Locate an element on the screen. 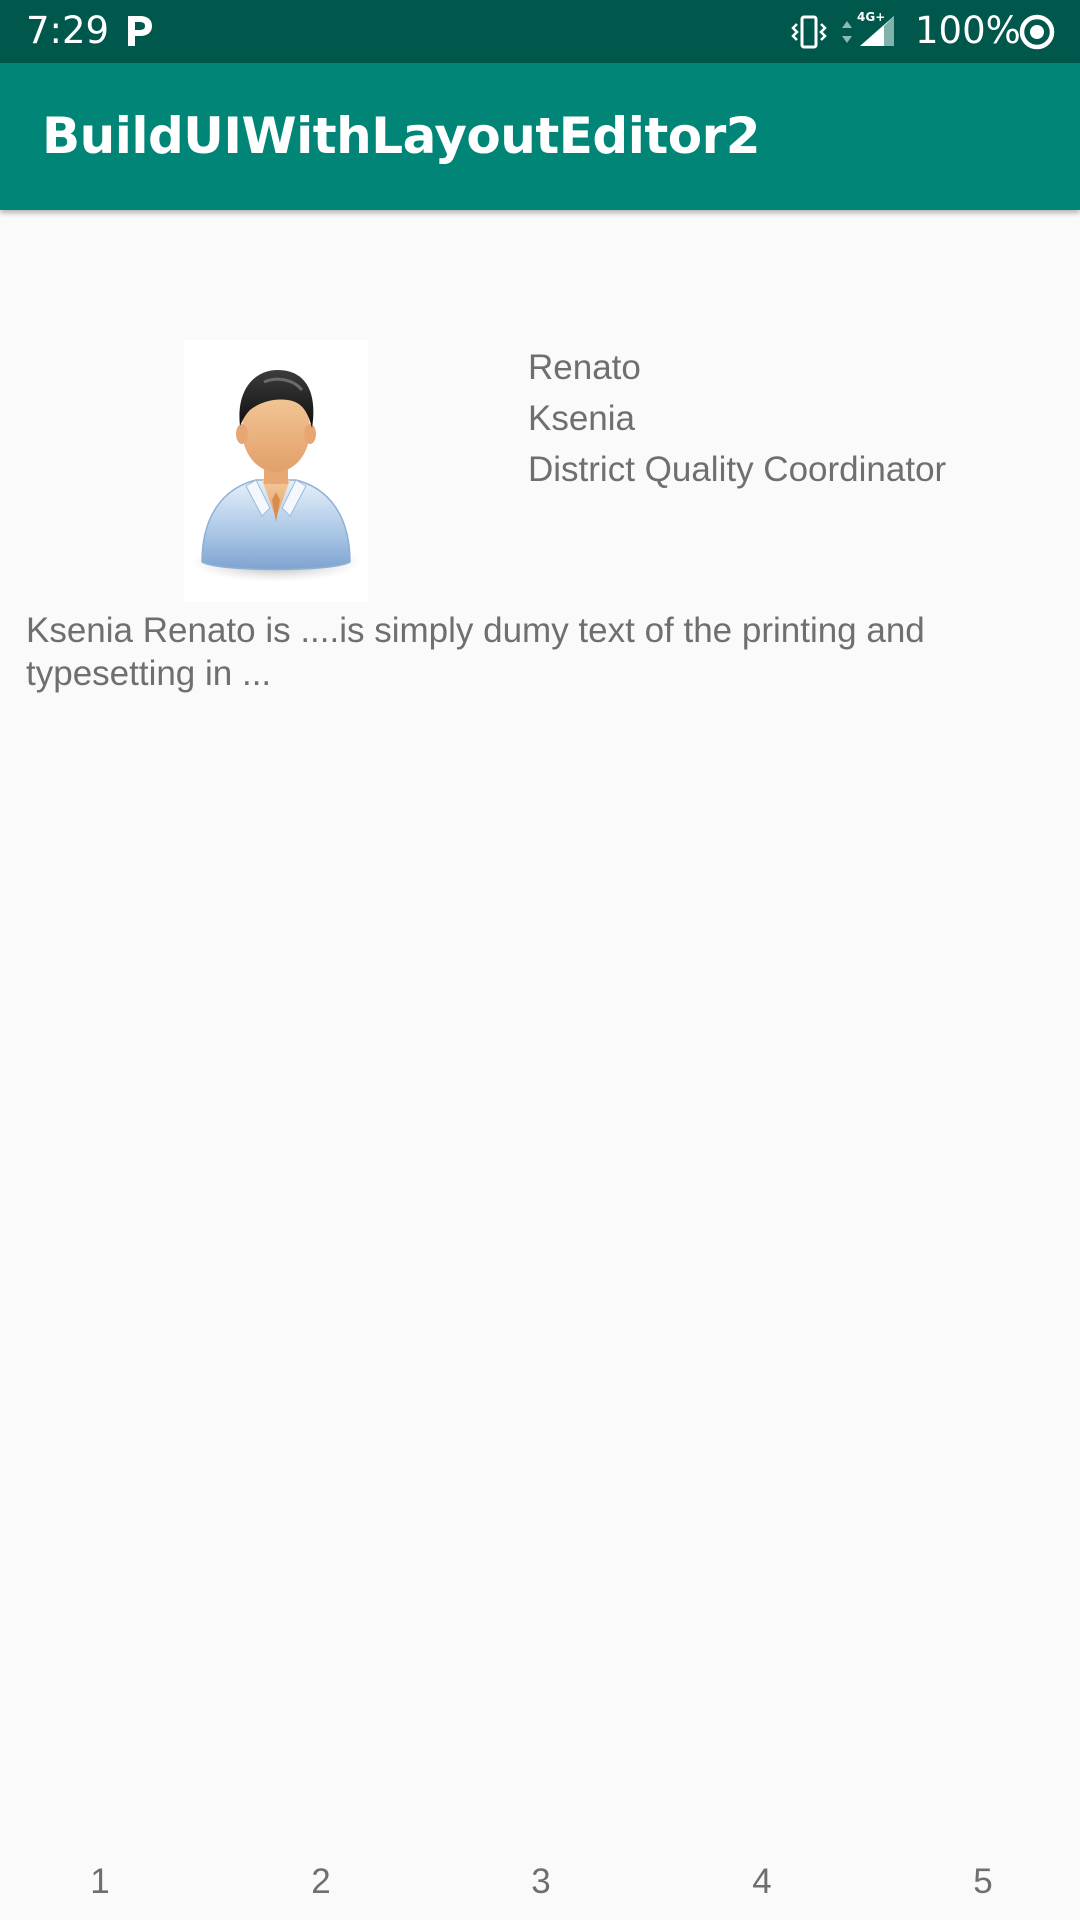 This screenshot has width=1080, height=1920. network-type: 4G+ is located at coordinates (871, 17).